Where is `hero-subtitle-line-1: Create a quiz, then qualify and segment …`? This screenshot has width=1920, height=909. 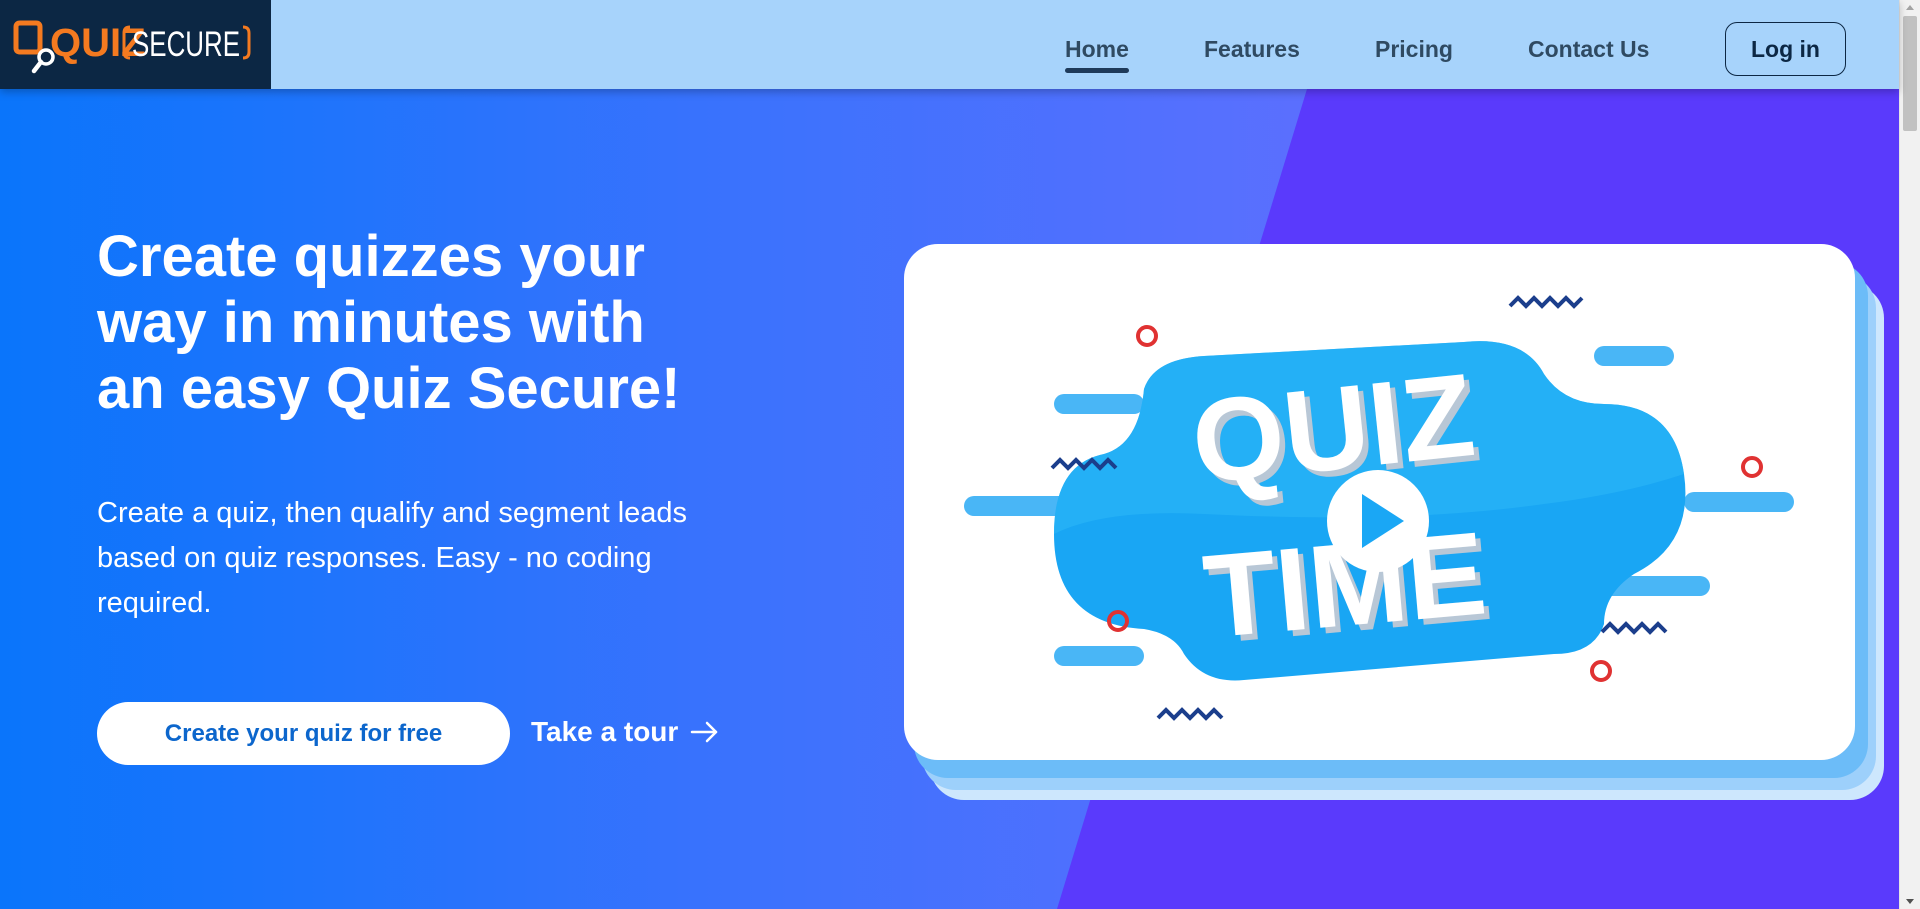 hero-subtitle-line-1: Create a quiz, then qualify and segment … is located at coordinates (392, 513).